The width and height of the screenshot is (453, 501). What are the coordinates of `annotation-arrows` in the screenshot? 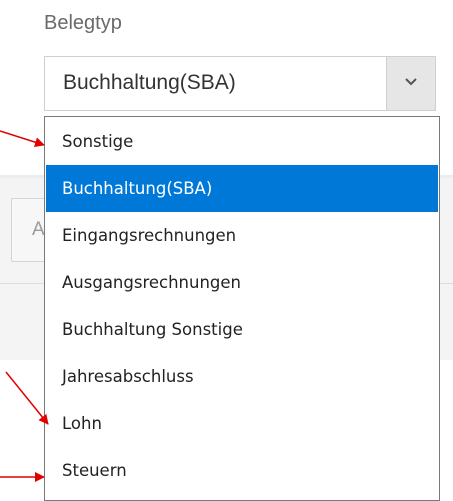 It's located at (24, 306).